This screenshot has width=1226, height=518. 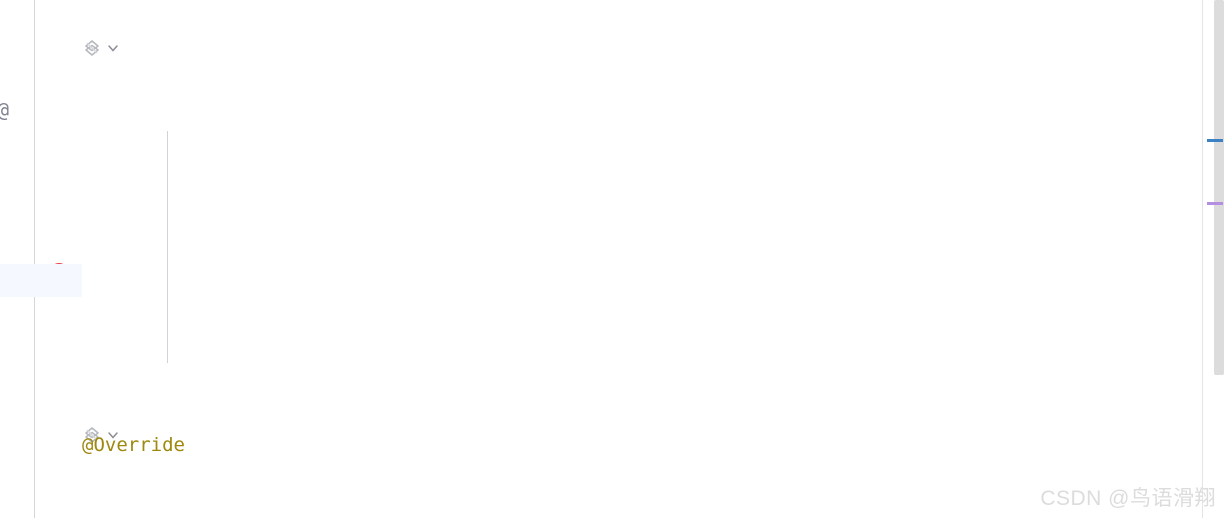 I want to click on scrollbar-thumb, so click(x=1219, y=187).